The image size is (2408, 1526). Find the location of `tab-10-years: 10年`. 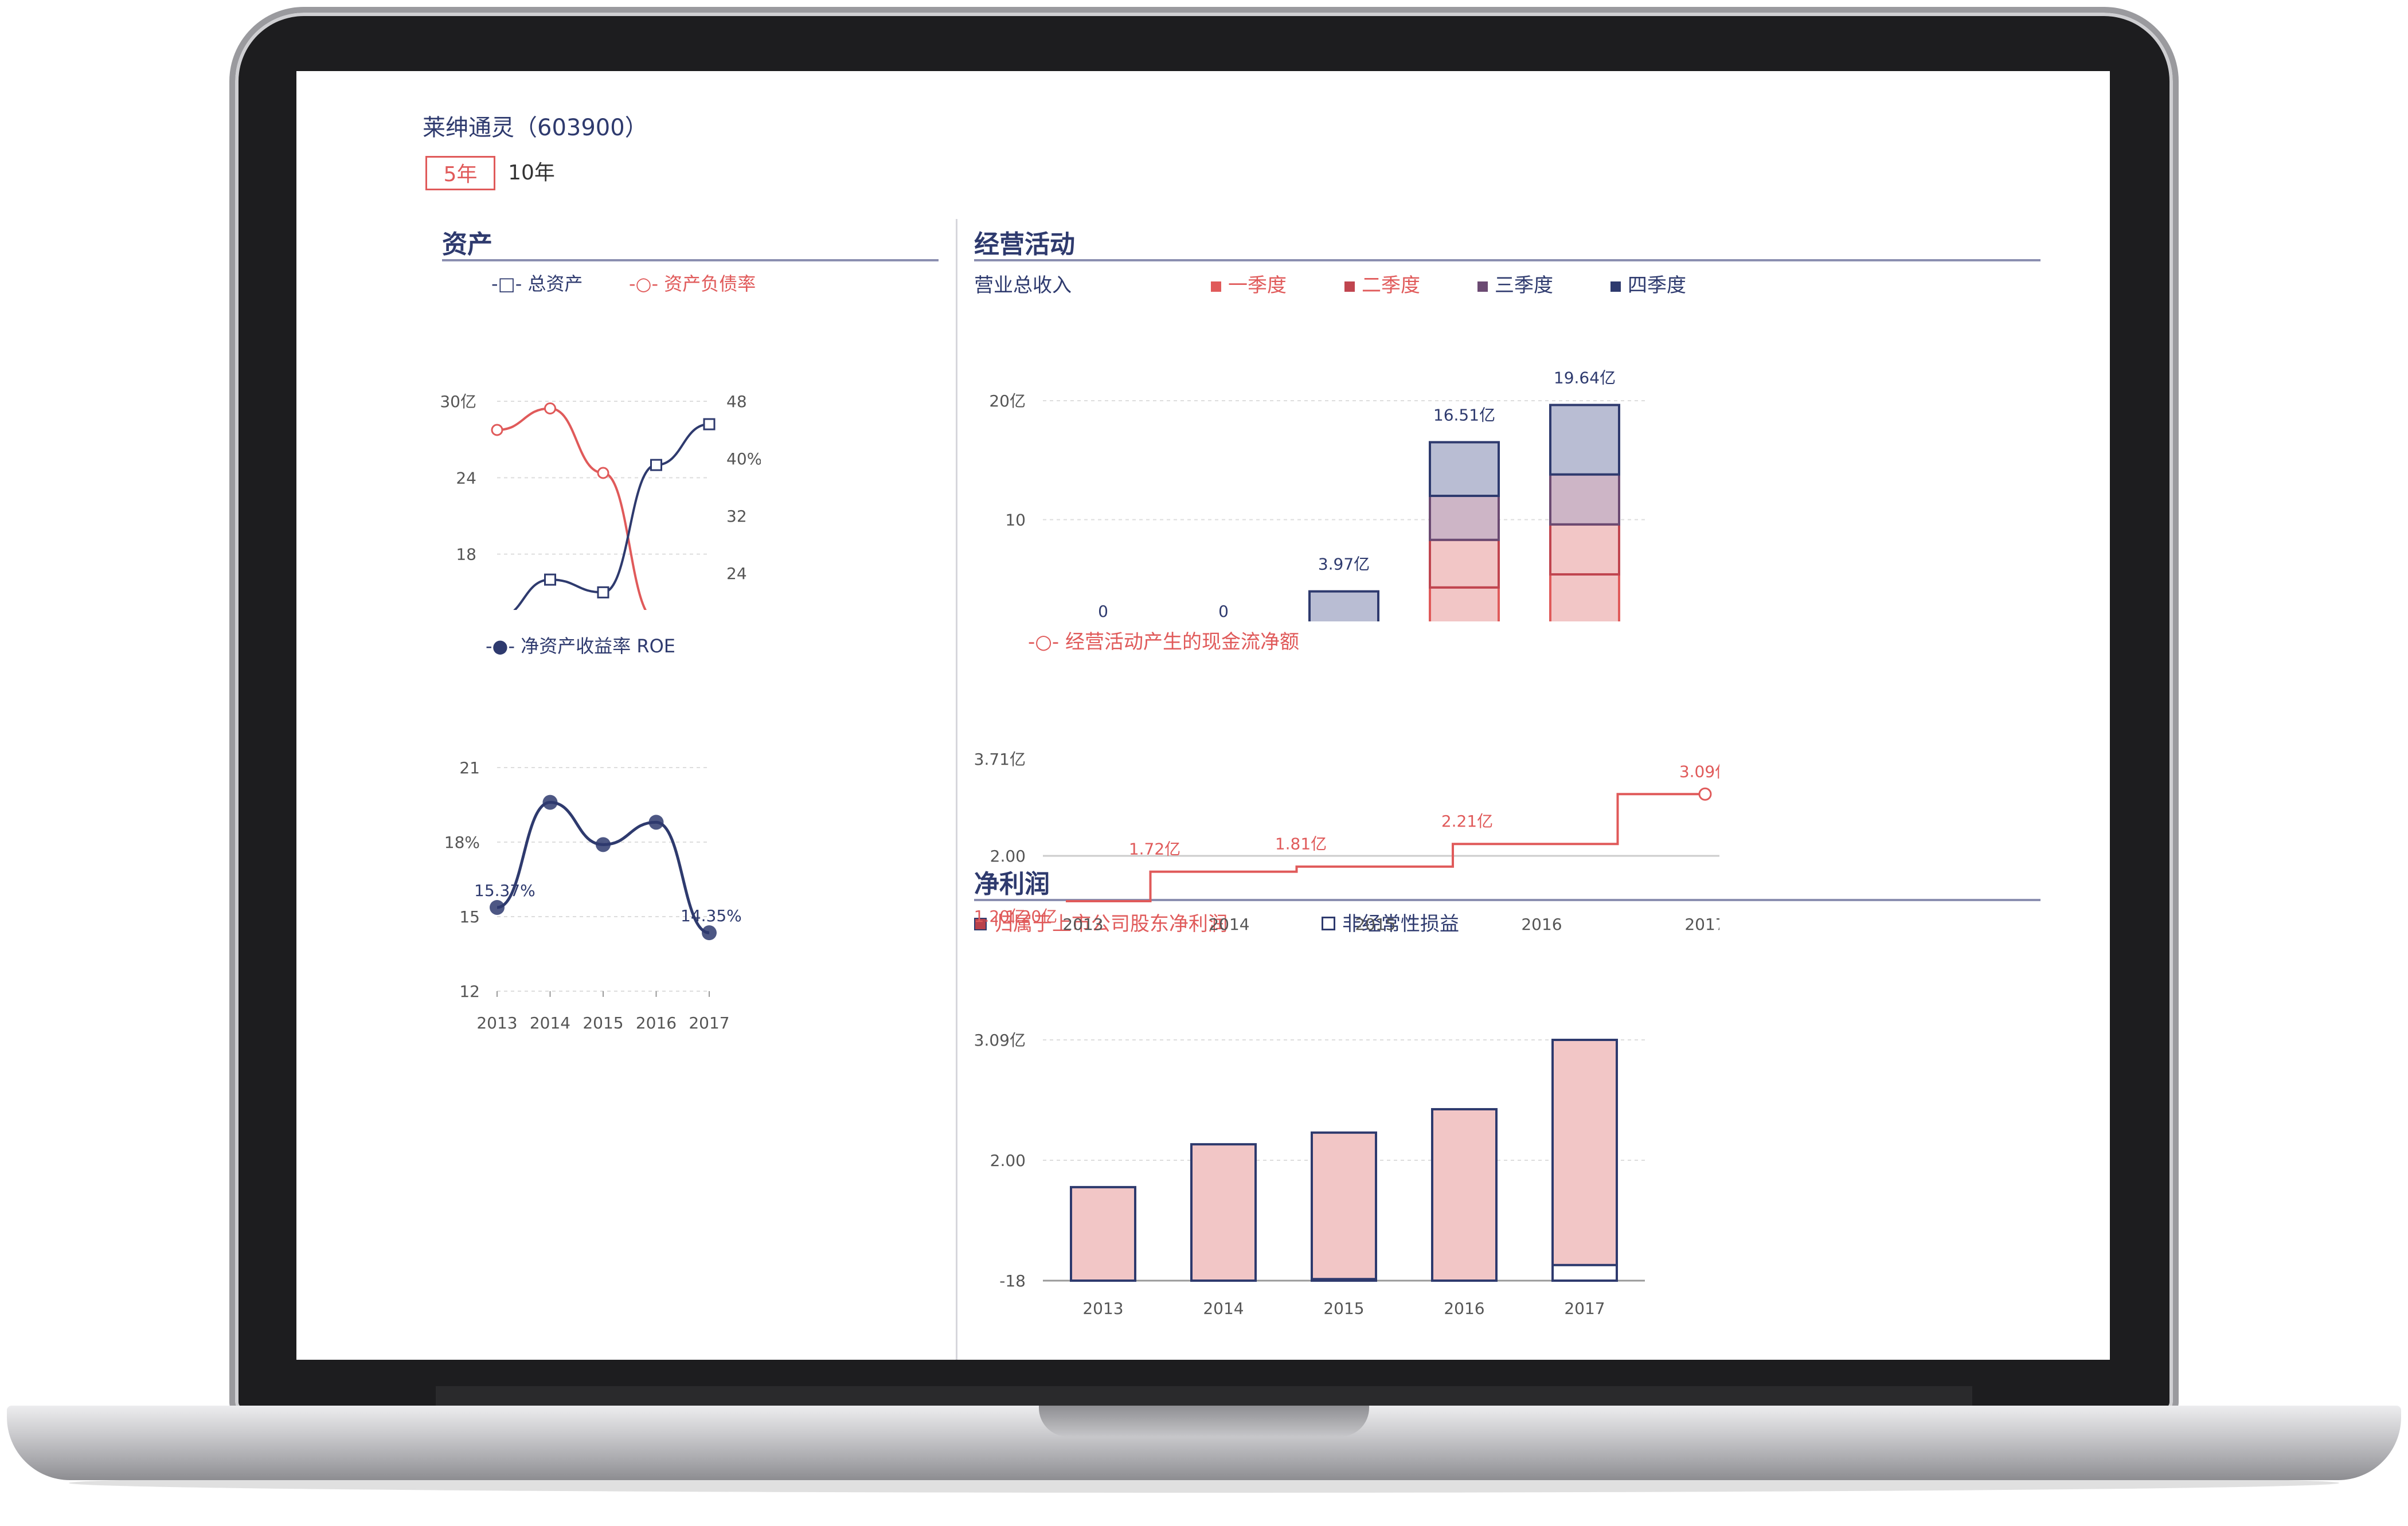

tab-10-years: 10年 is located at coordinates (531, 173).